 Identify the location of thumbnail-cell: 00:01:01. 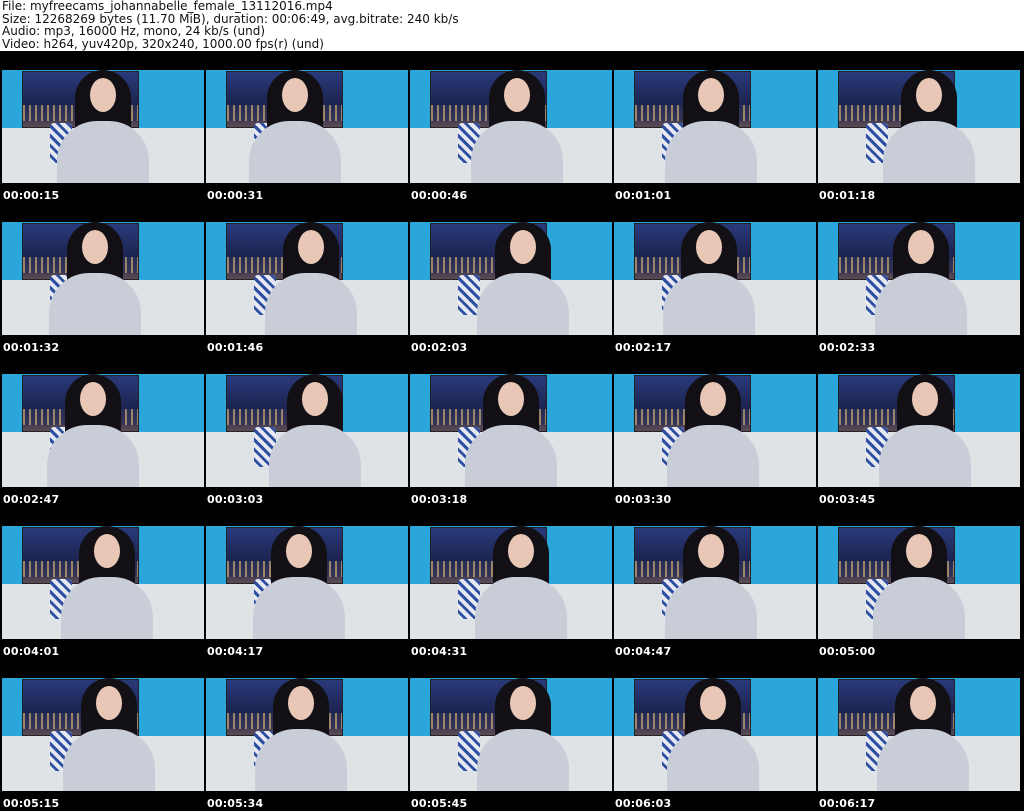
(715, 127).